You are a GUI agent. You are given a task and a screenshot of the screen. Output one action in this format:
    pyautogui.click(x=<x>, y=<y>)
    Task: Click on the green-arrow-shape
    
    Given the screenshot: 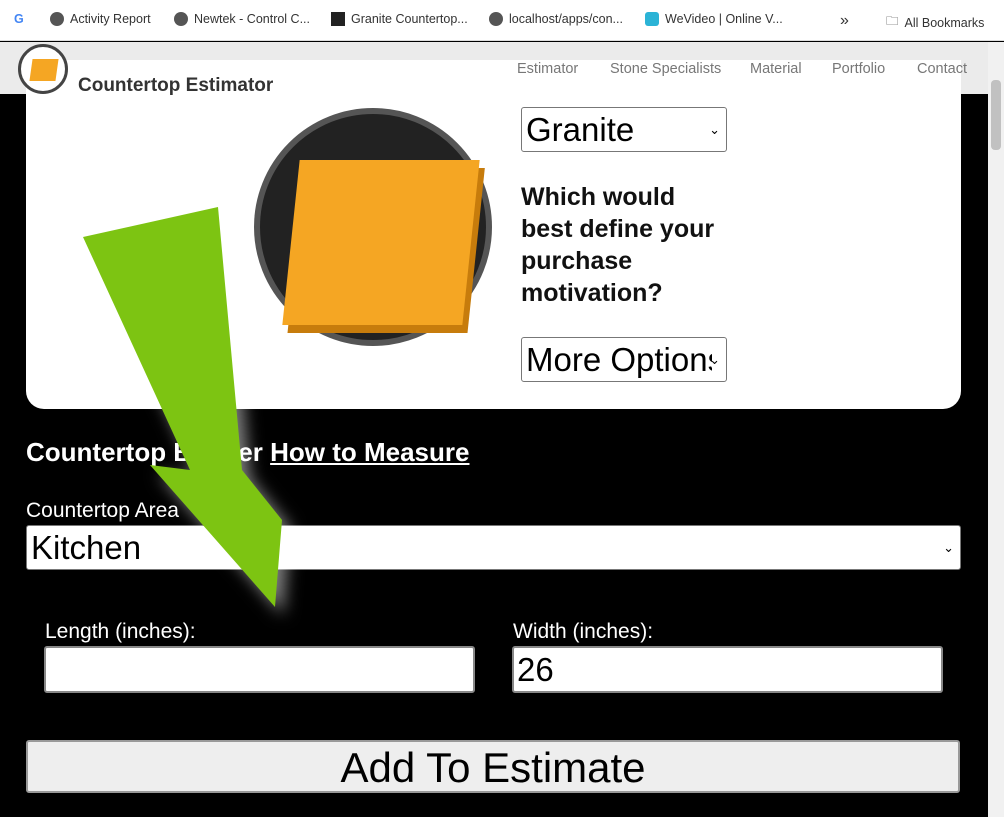 What is the action you would take?
    pyautogui.click(x=182, y=407)
    